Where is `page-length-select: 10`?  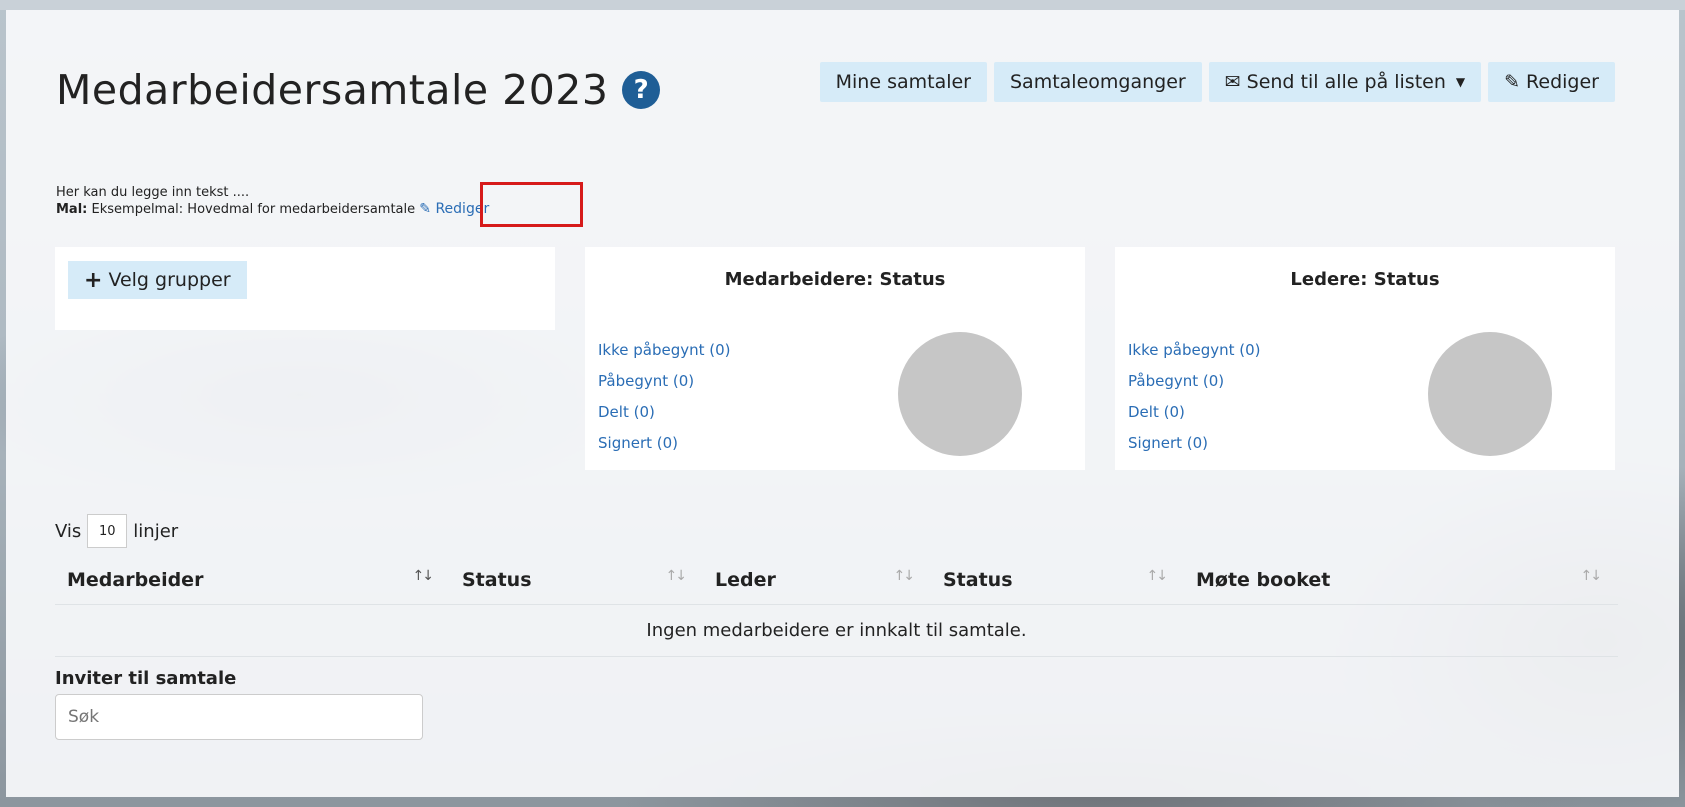
page-length-select: 10 is located at coordinates (107, 531).